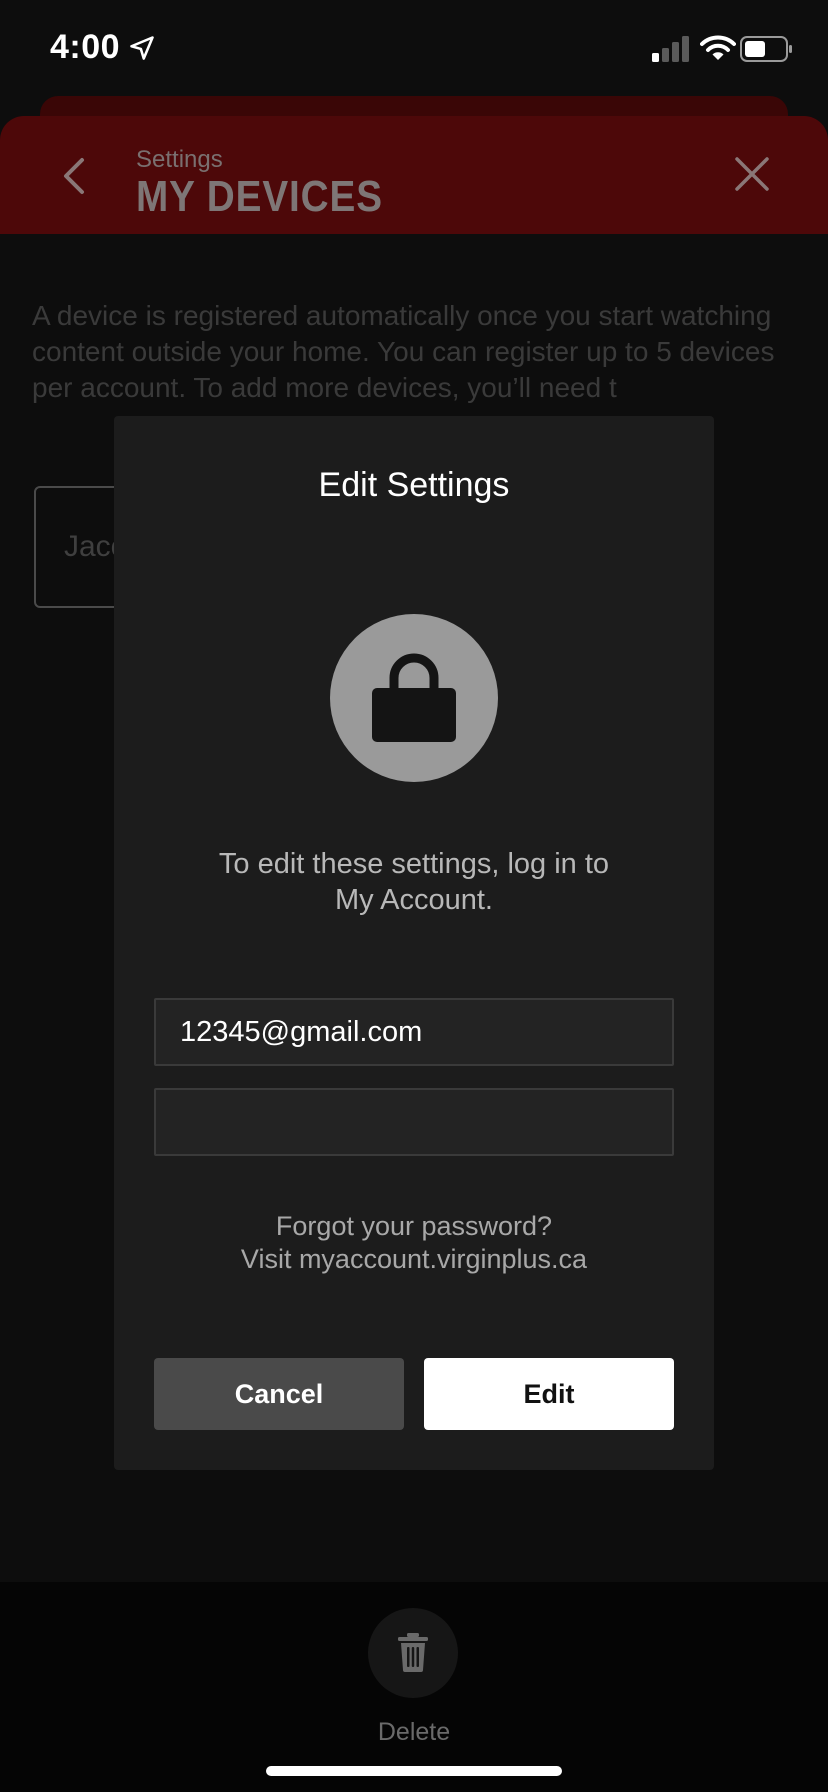 This screenshot has width=828, height=1792. I want to click on cancel-button: Cancel, so click(279, 1394).